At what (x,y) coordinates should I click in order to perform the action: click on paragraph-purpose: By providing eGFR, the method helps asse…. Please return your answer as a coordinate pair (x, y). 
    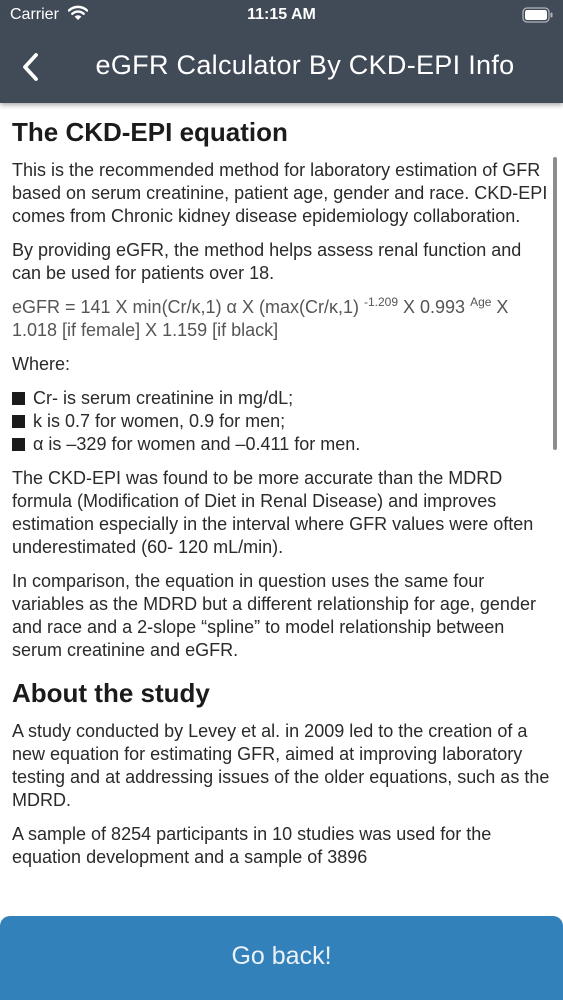
    Looking at the image, I should click on (267, 261).